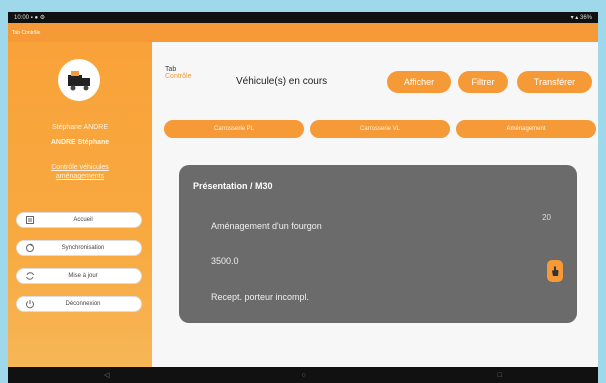  Describe the element at coordinates (106, 375) in the screenshot. I see `back-icon: ◁` at that location.